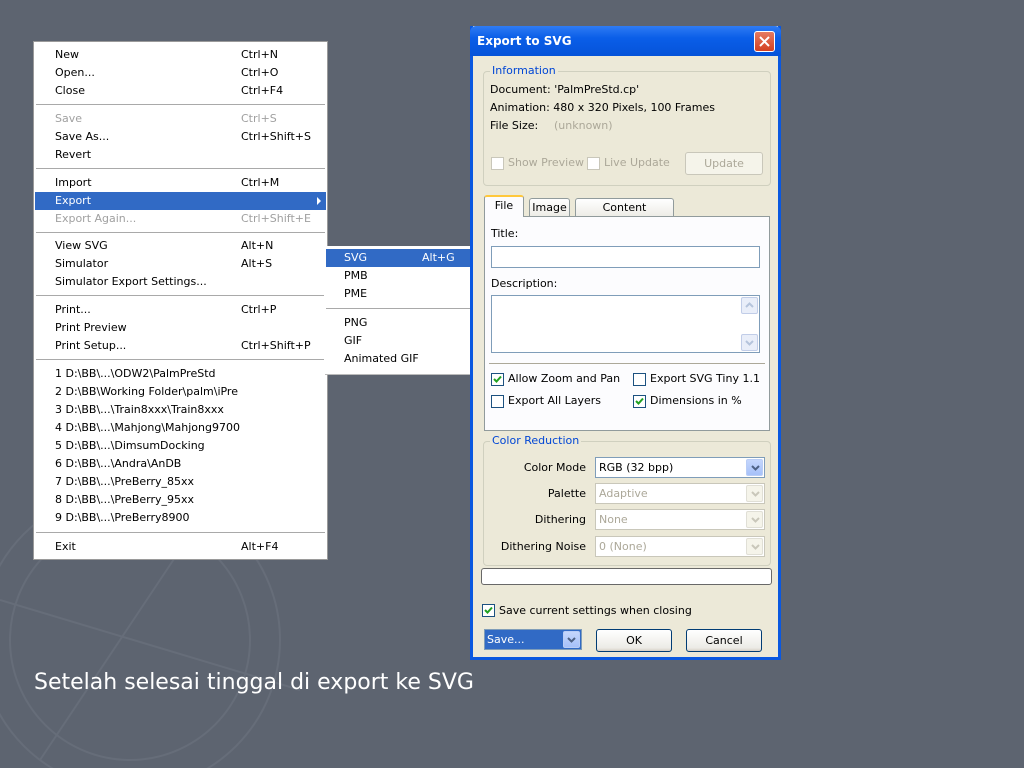 This screenshot has height=768, width=1024. I want to click on ok-button: OK, so click(634, 640).